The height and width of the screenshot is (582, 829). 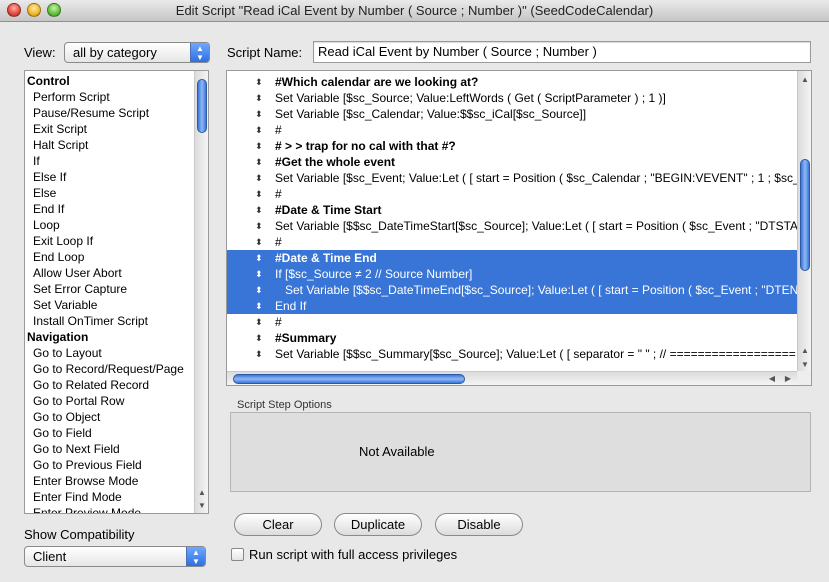 I want to click on scroll-corner, so click(x=804, y=378).